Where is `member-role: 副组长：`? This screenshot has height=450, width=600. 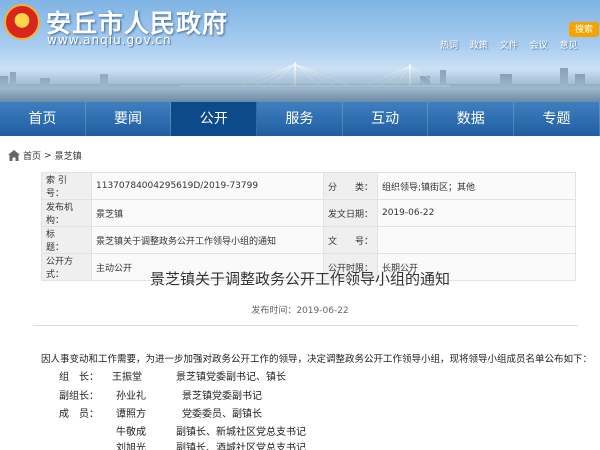 member-role: 副组长： is located at coordinates (79, 396).